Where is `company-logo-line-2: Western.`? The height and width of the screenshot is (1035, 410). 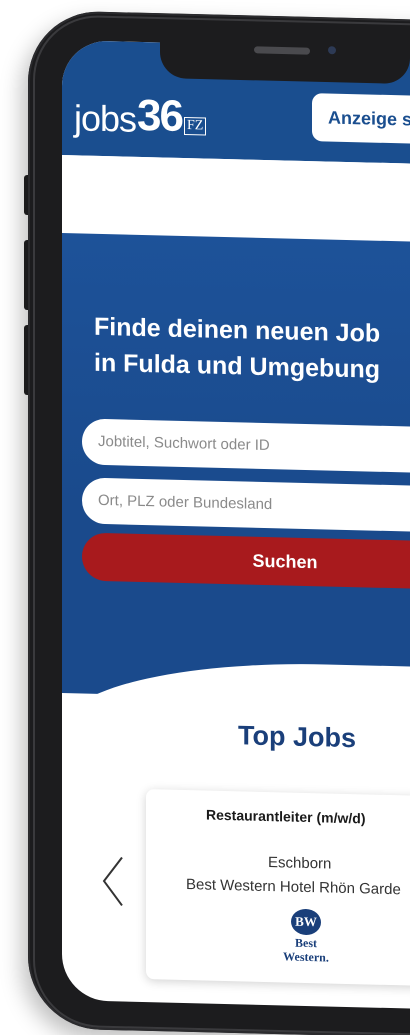 company-logo-line-2: Western. is located at coordinates (306, 957).